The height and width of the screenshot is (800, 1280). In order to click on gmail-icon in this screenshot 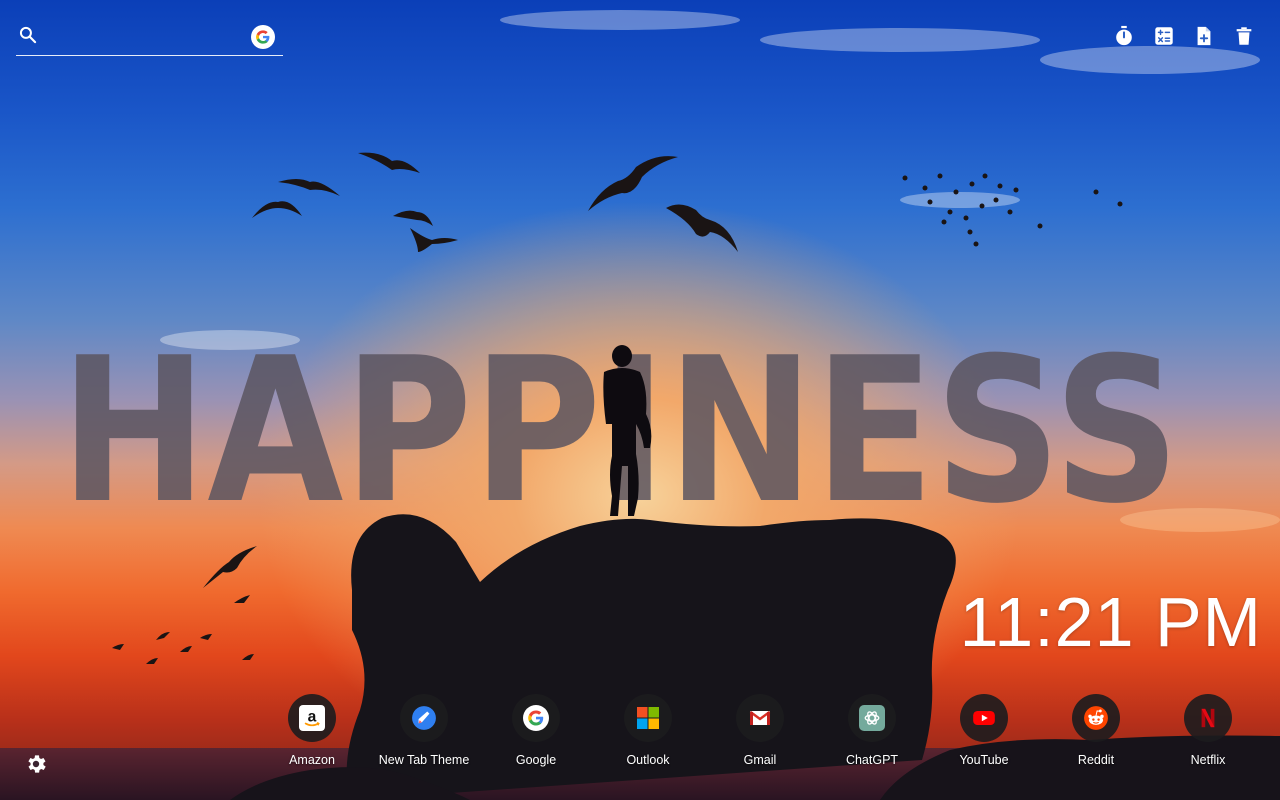, I will do `click(760, 718)`.